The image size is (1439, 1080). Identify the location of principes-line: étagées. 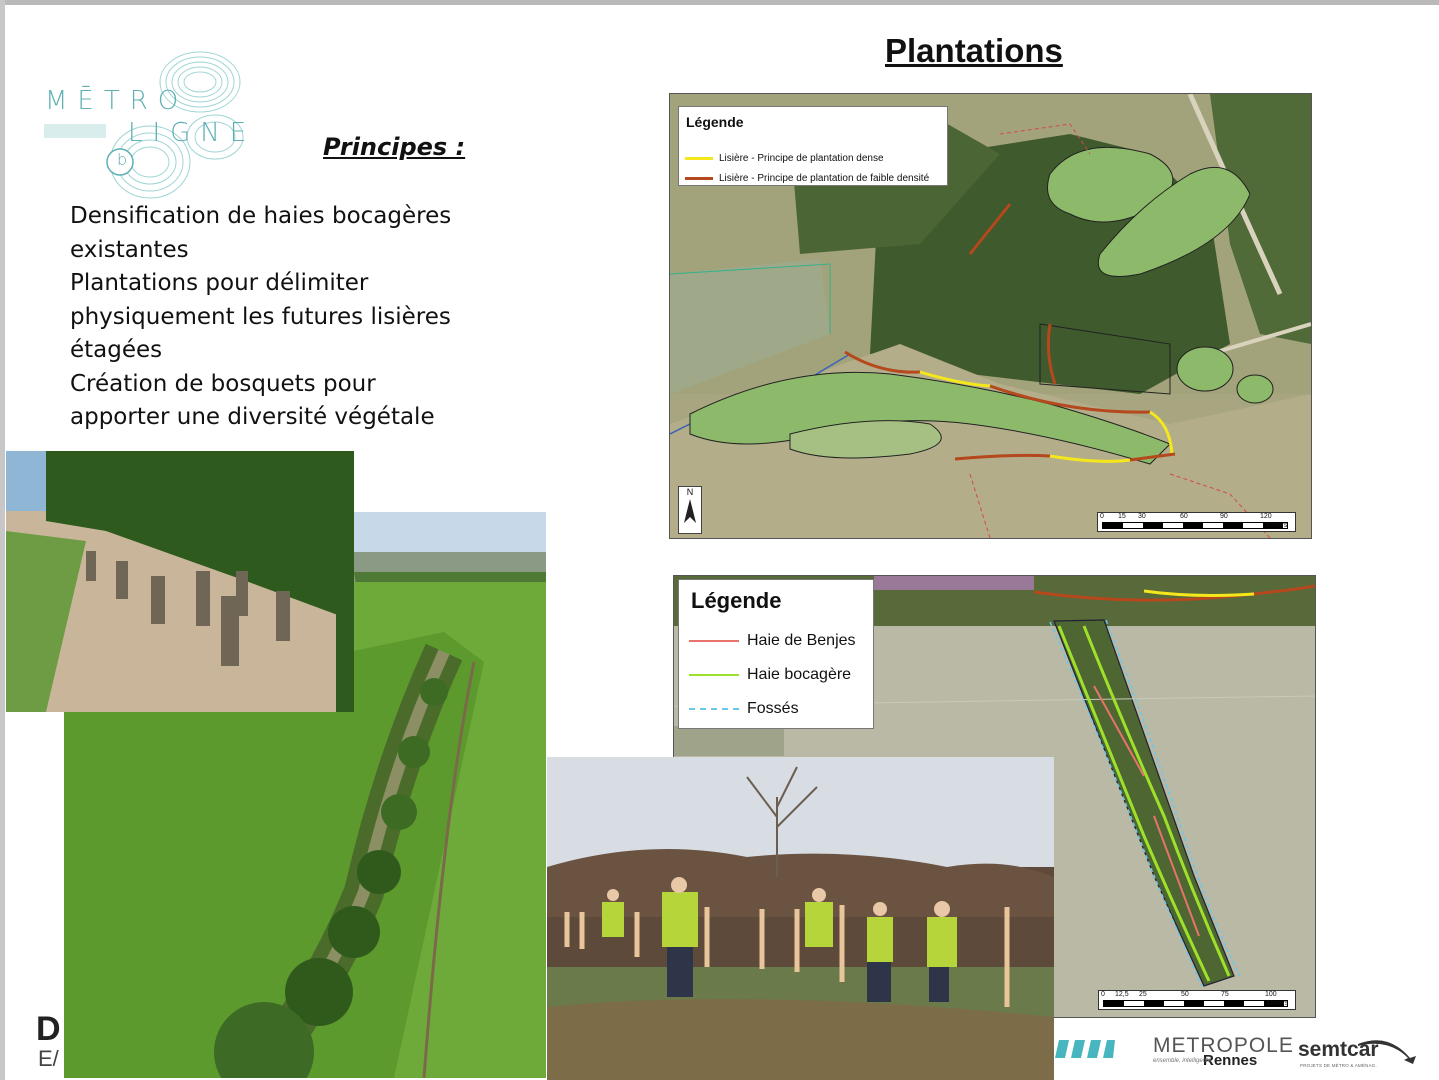
(116, 350).